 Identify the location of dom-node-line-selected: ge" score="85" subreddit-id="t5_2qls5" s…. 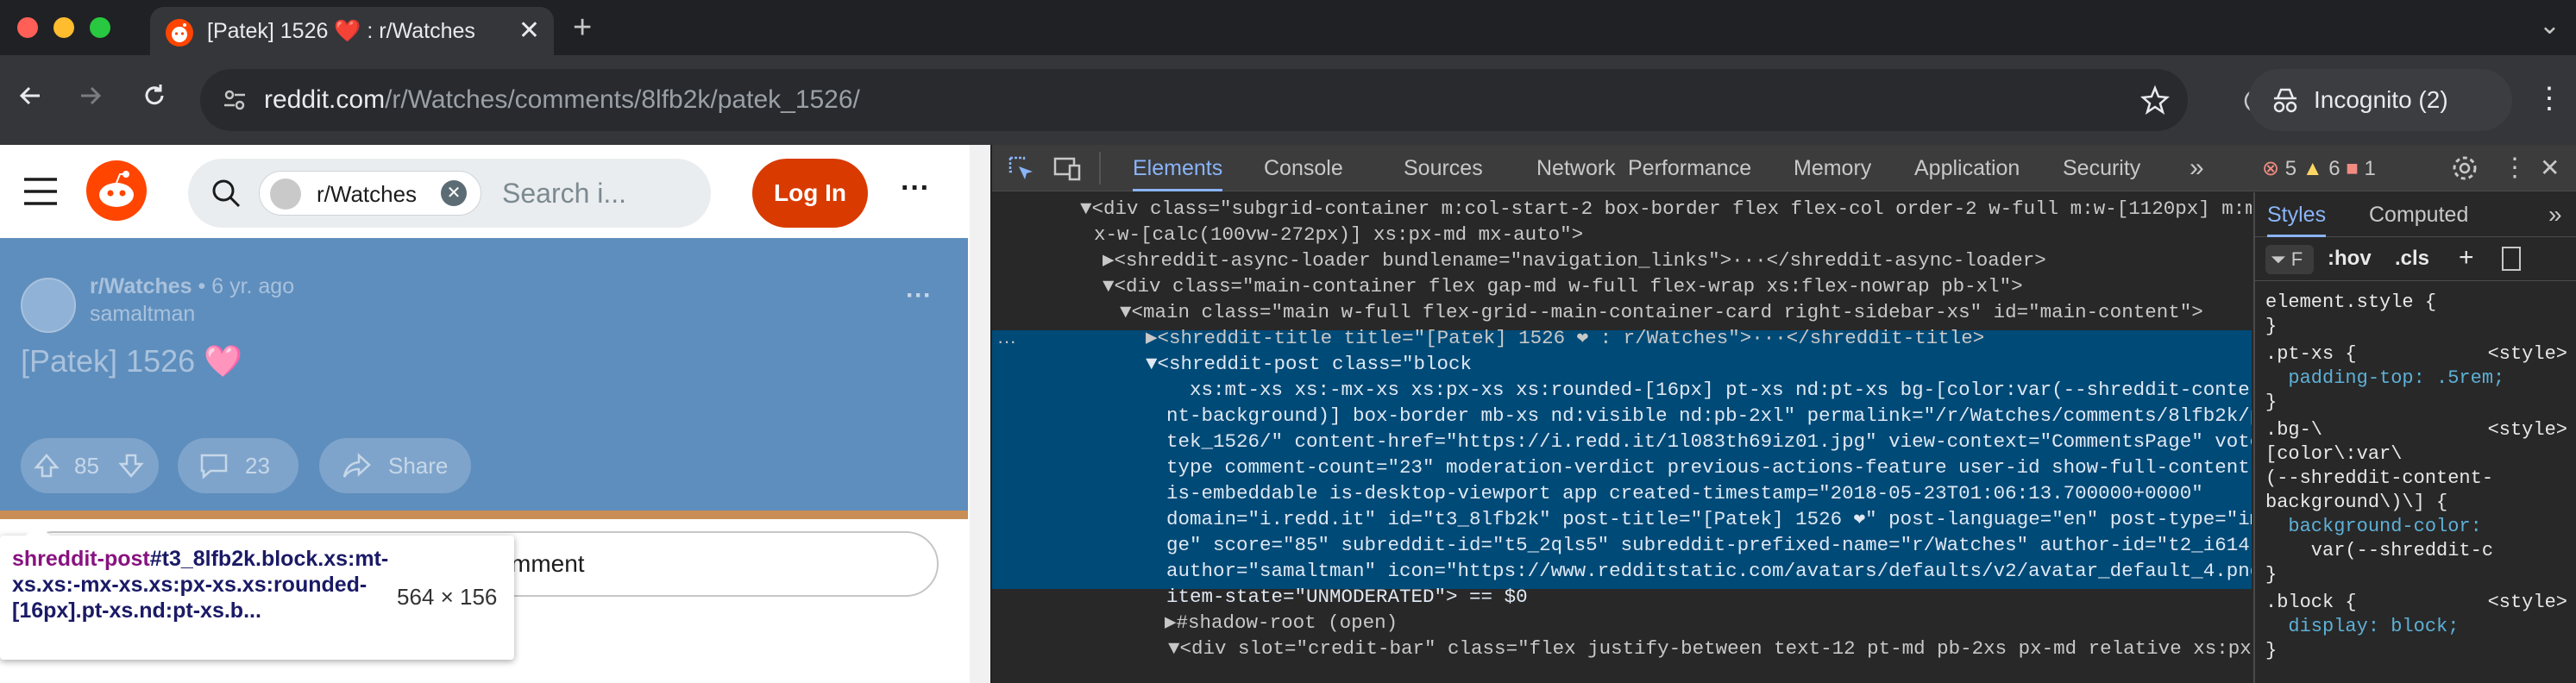
(1709, 545).